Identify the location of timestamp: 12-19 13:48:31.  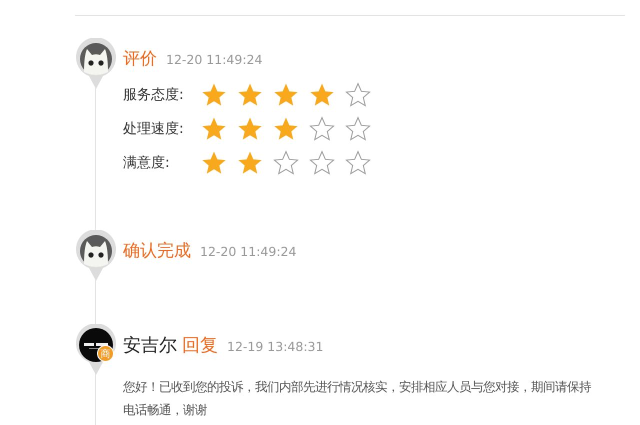
(275, 346).